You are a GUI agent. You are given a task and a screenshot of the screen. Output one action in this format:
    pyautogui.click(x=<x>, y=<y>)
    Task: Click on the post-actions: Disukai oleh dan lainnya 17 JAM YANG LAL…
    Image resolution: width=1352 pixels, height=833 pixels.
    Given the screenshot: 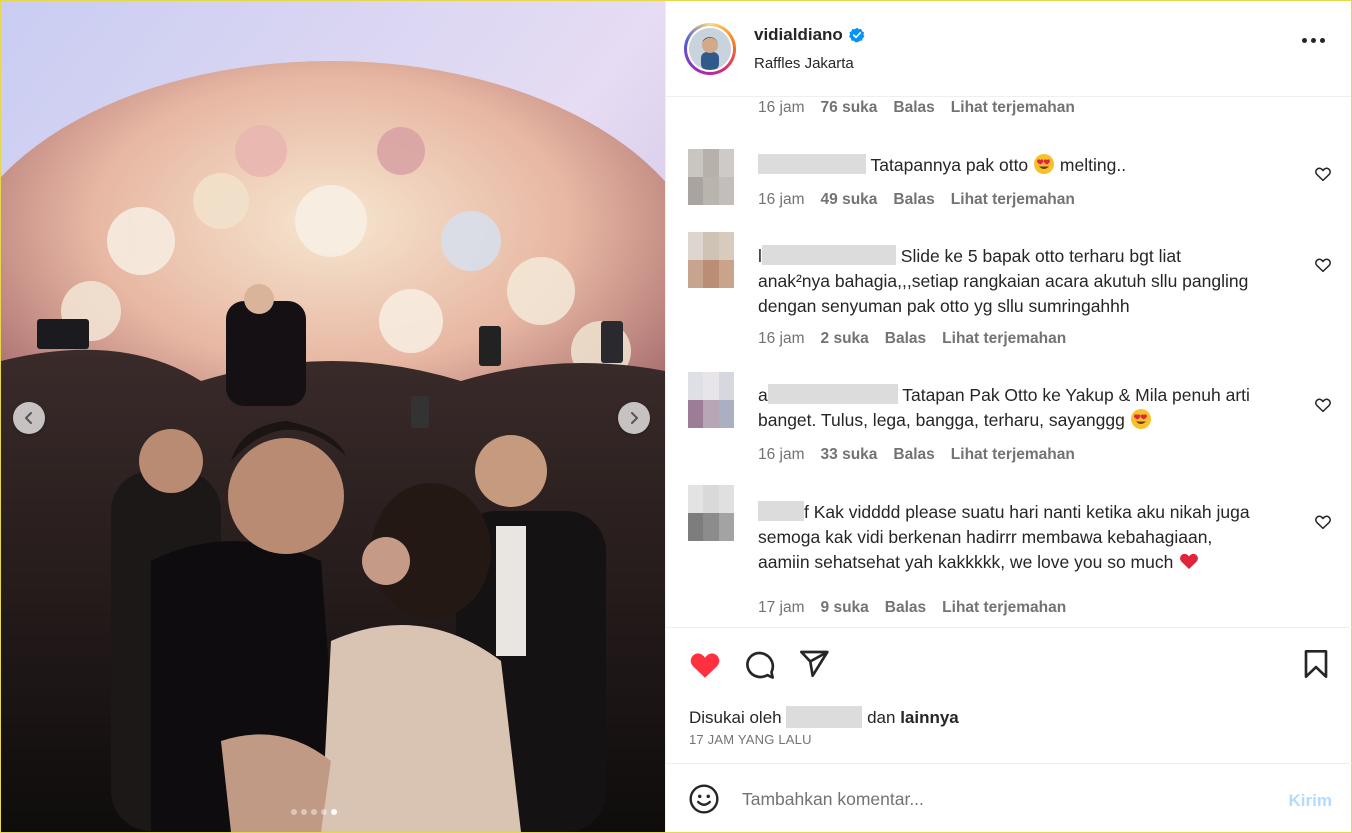 What is the action you would take?
    pyautogui.click(x=1009, y=695)
    